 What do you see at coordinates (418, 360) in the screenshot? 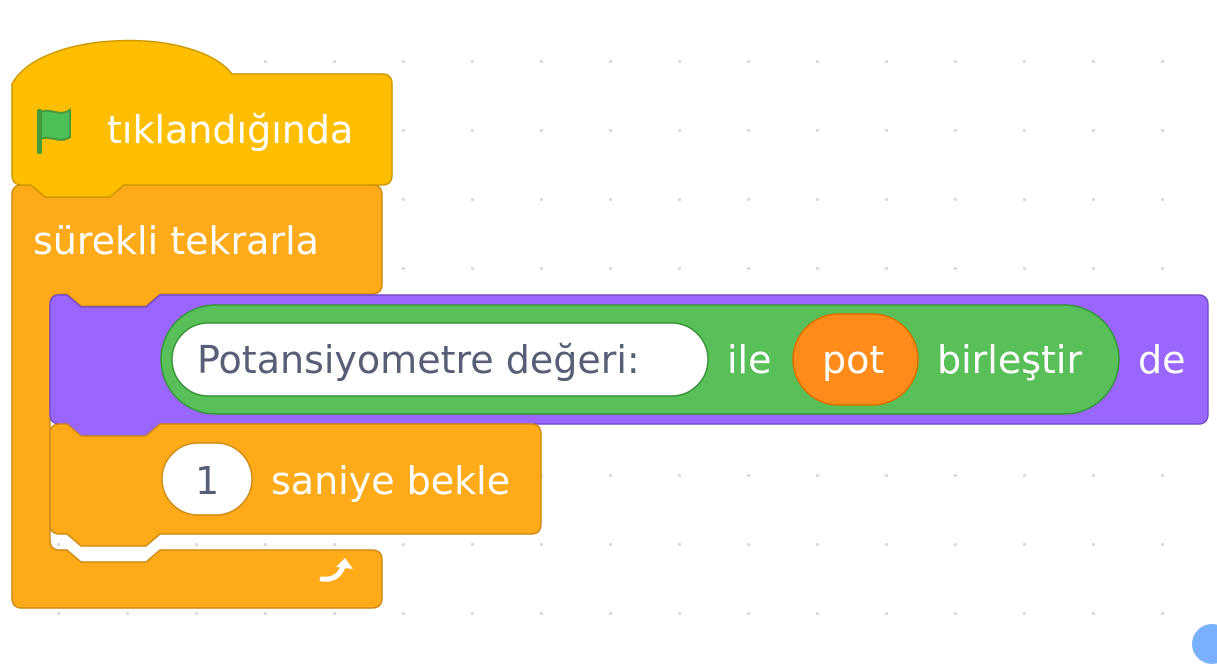
I see `join-input-1-text: Potansiyometre değeri:` at bounding box center [418, 360].